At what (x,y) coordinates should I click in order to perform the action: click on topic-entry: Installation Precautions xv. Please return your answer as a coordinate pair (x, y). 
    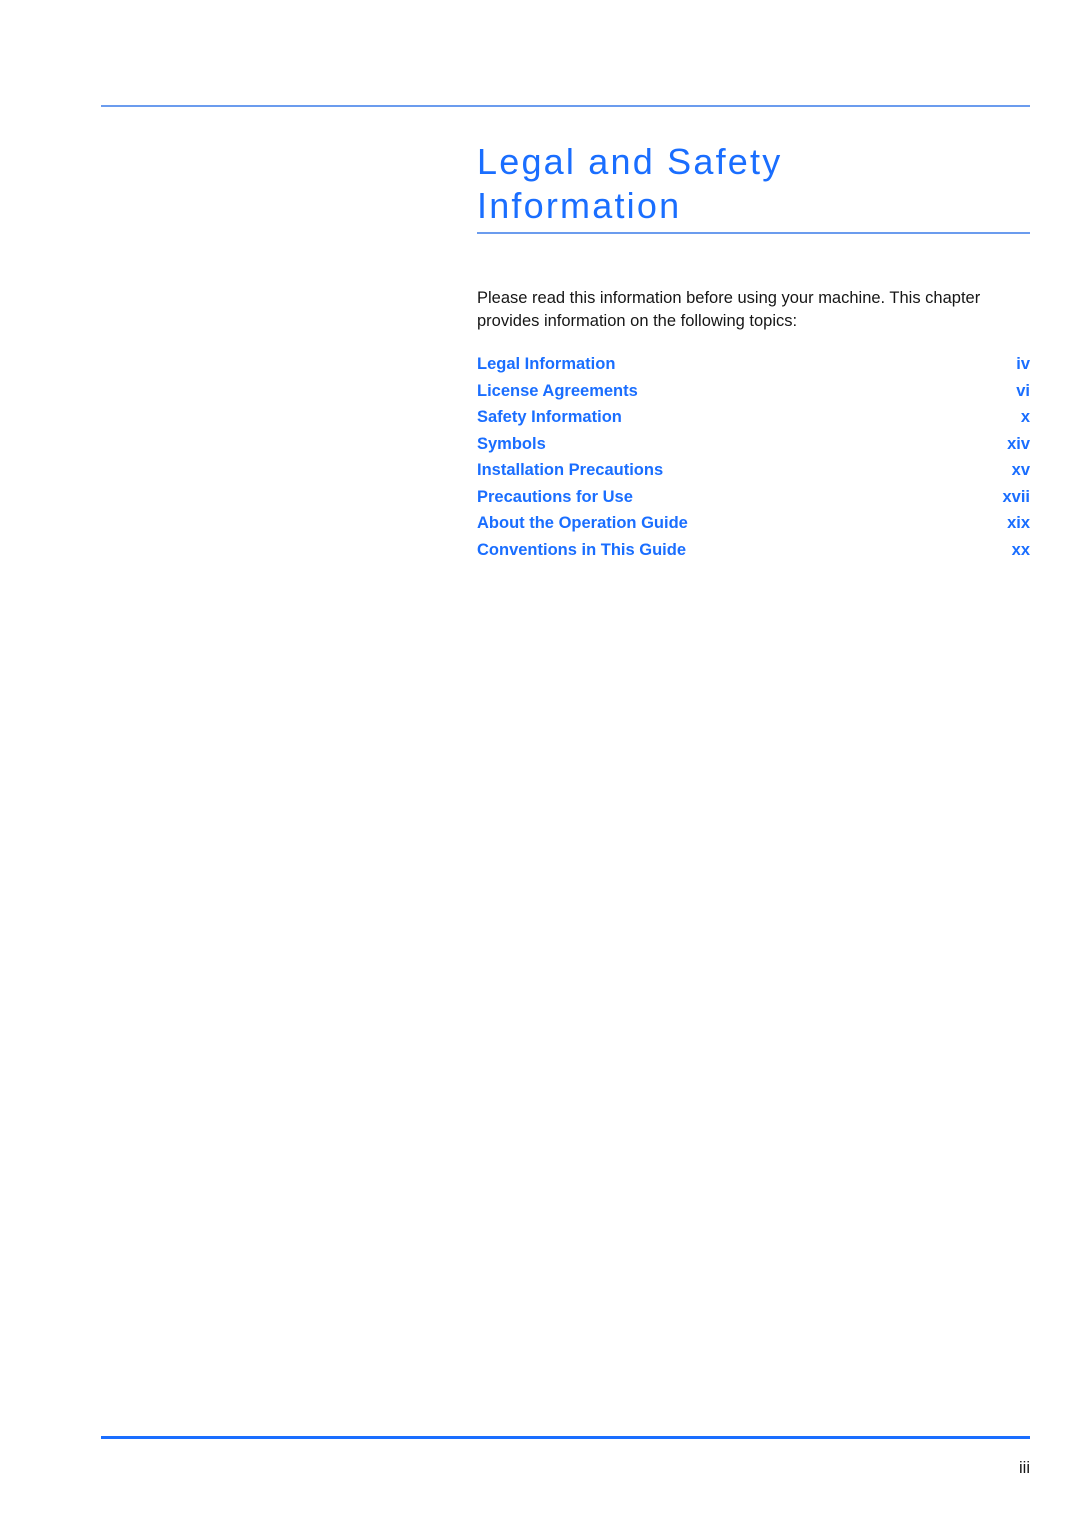
    Looking at the image, I should click on (753, 474).